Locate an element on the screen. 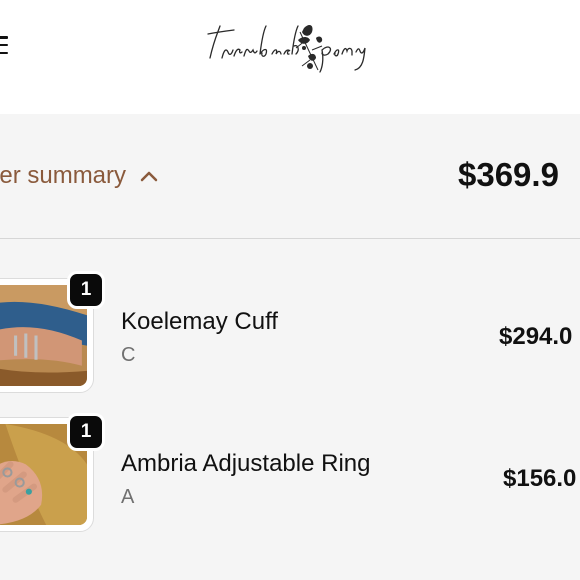 The width and height of the screenshot is (580, 580). order-summary-toggle: rder summary is located at coordinates (79, 176).